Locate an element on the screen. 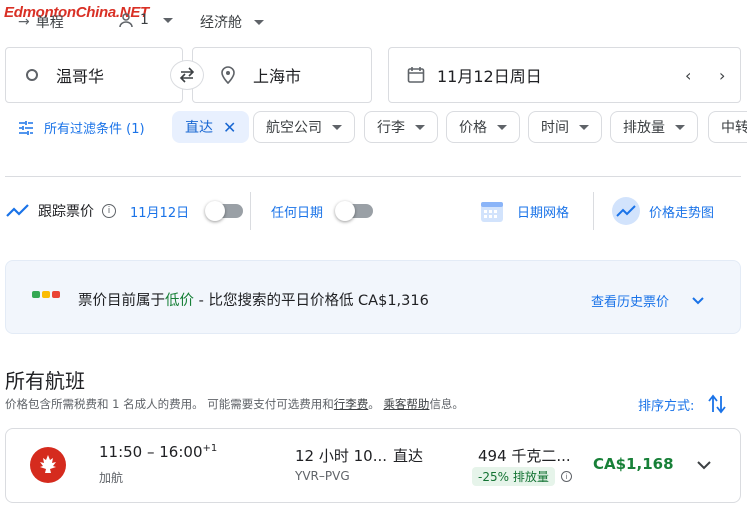  price-graph-button: 价格走势图 is located at coordinates (662, 211).